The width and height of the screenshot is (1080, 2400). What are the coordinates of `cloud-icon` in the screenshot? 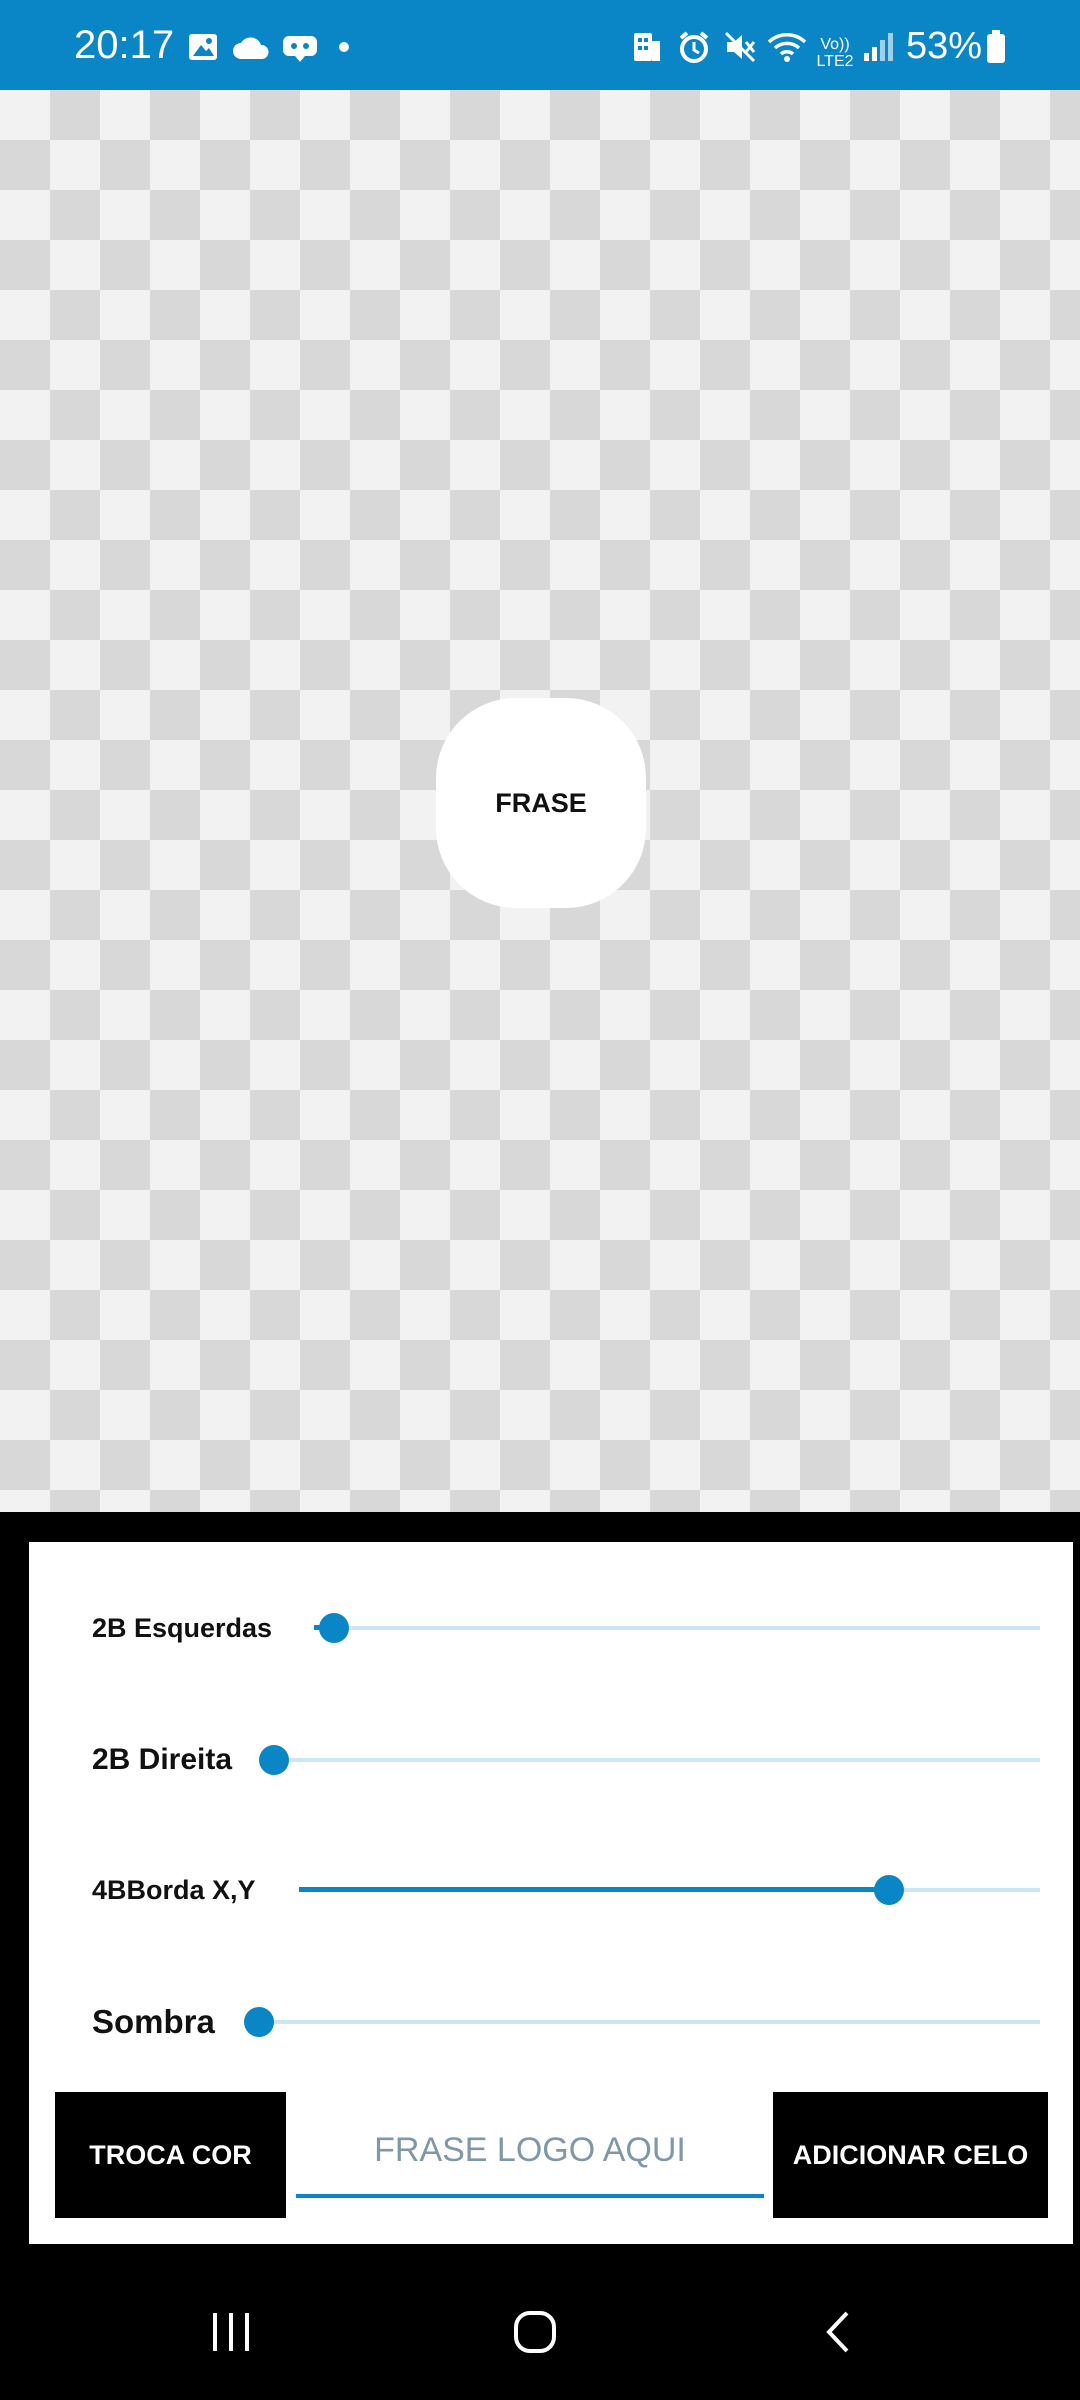 It's located at (251, 47).